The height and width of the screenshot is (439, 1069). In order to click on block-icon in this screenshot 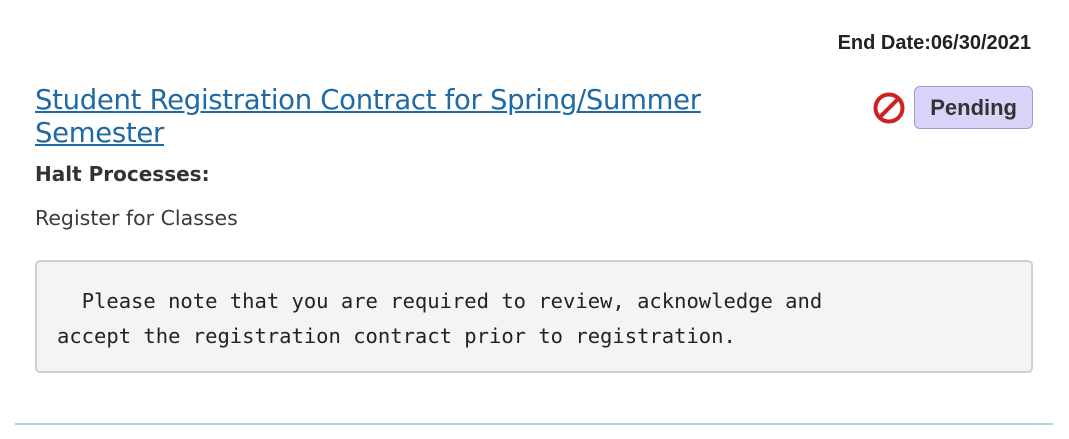, I will do `click(889, 108)`.